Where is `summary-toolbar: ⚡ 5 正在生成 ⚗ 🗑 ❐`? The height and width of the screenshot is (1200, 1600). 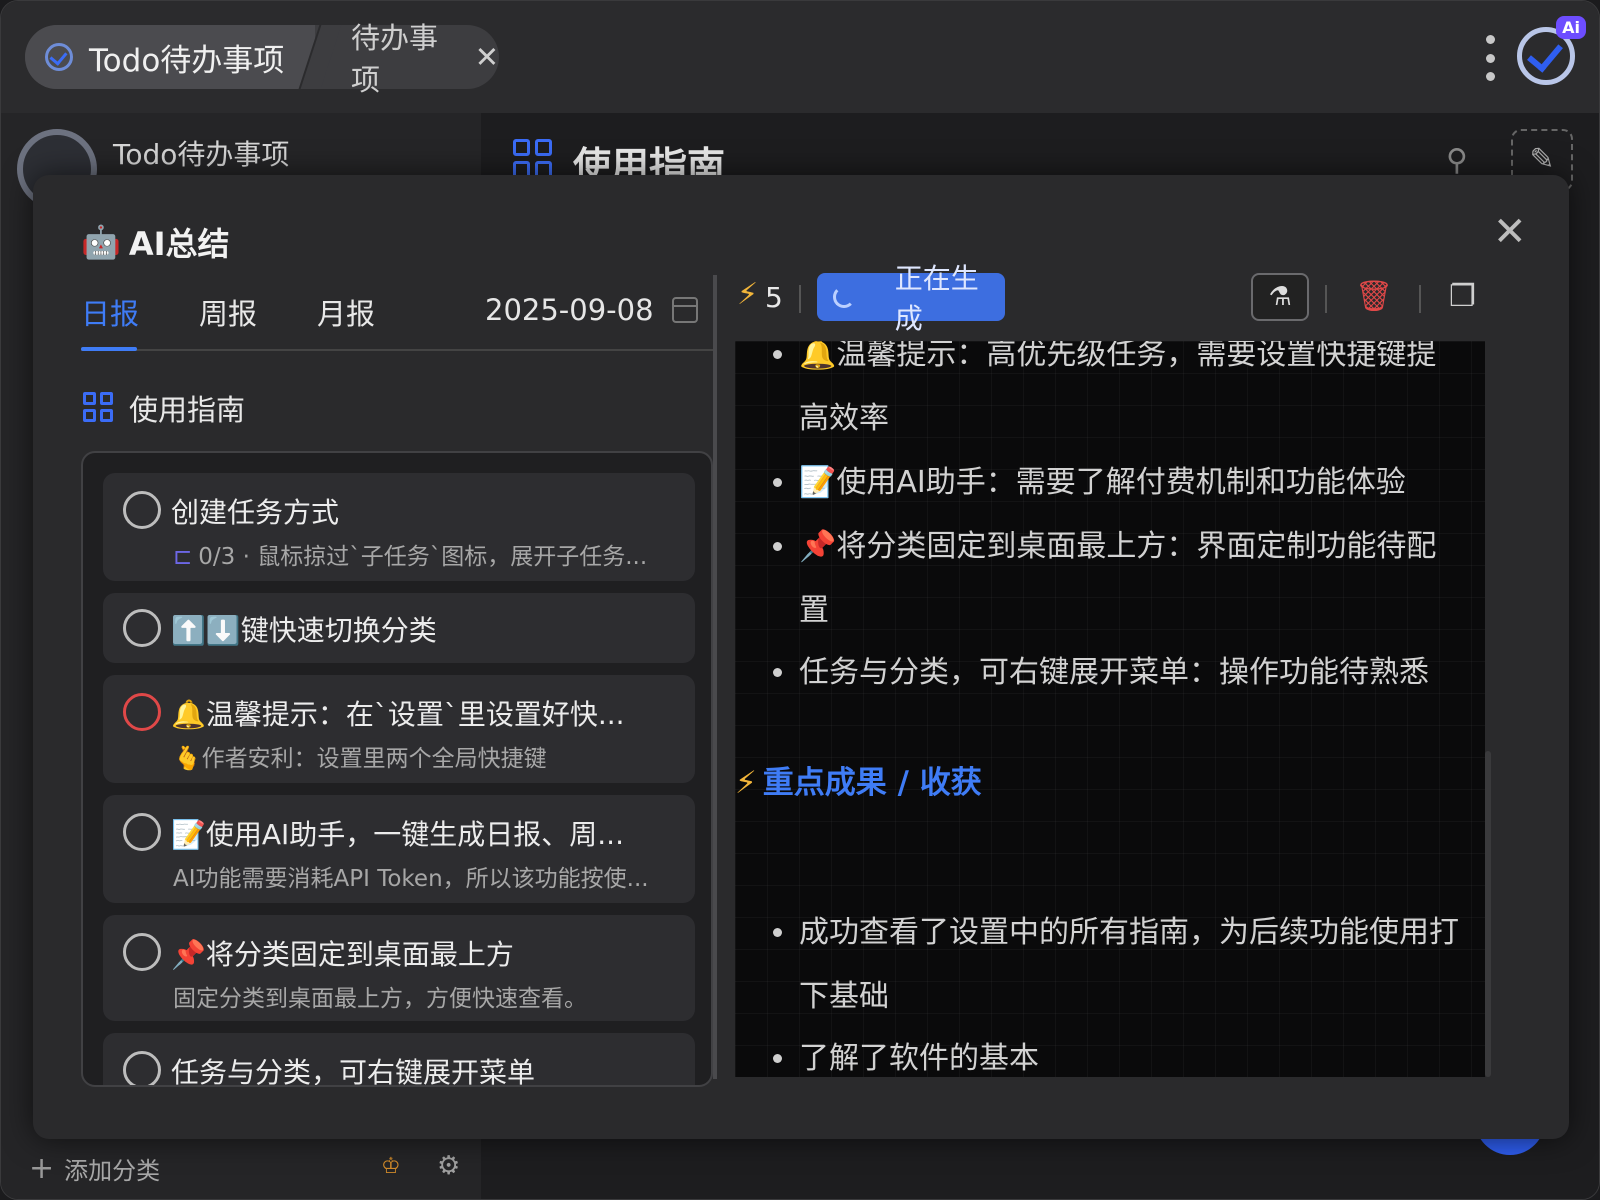
summary-toolbar: ⚡ 5 正在生成 ⚗ 🗑 ❐ is located at coordinates (1125, 298).